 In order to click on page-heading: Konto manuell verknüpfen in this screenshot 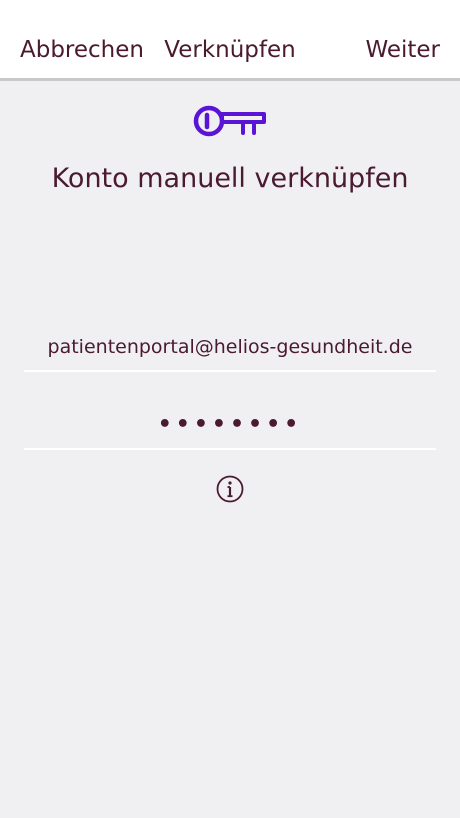, I will do `click(230, 178)`.